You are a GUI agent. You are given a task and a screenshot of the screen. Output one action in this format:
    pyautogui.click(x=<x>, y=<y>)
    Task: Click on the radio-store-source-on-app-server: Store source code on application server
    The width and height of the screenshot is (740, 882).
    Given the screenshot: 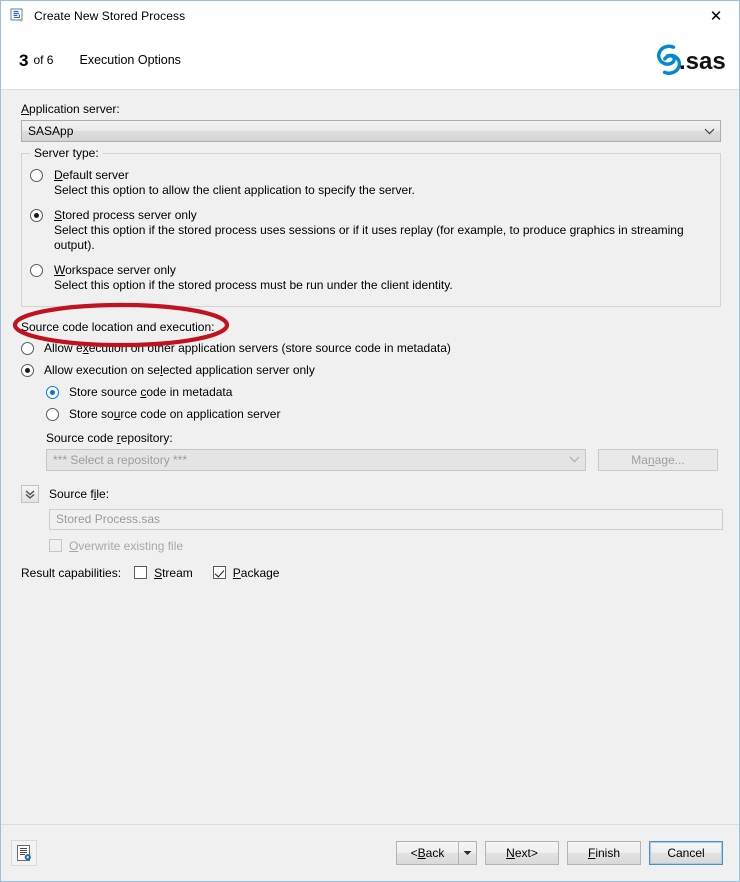 What is the action you would take?
    pyautogui.click(x=384, y=414)
    